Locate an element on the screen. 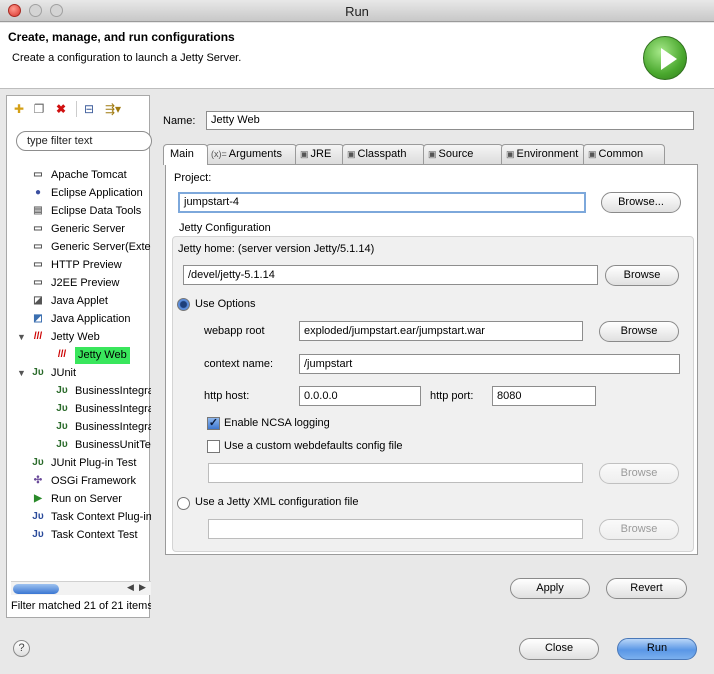  filter-input: type filter text is located at coordinates (84, 141).